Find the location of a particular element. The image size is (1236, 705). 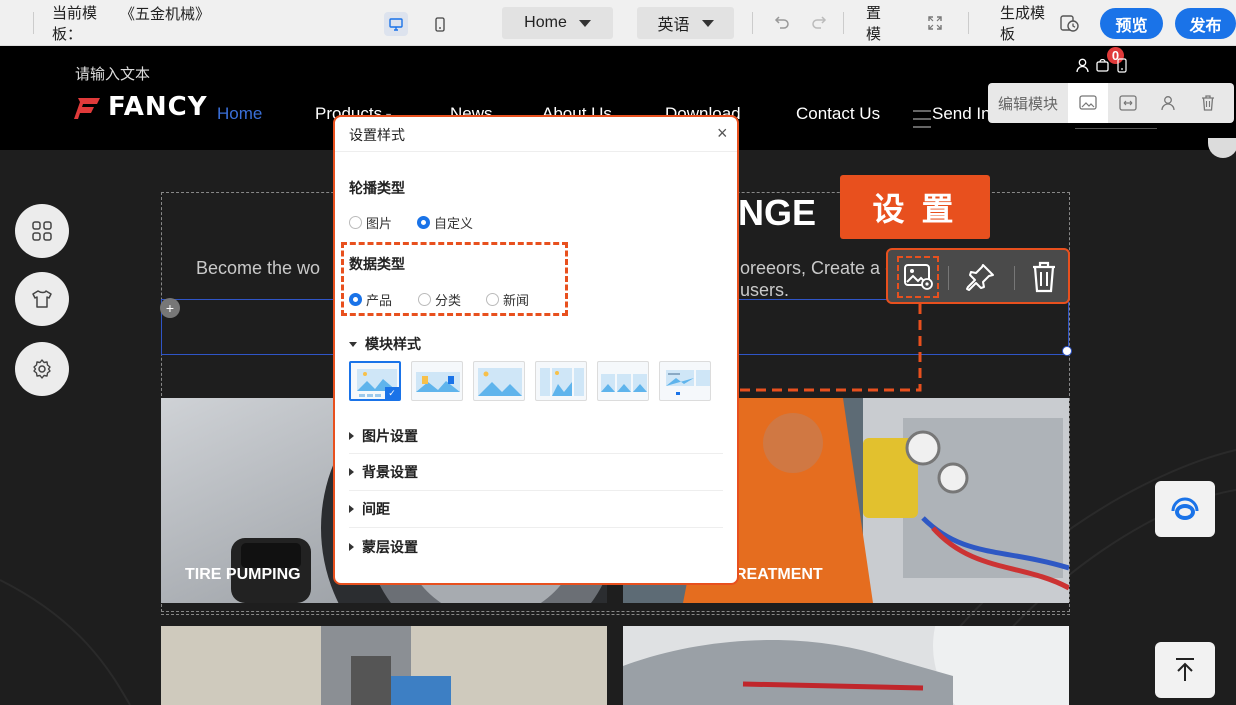

carousel-type-label: 轮播类型 is located at coordinates (377, 188).